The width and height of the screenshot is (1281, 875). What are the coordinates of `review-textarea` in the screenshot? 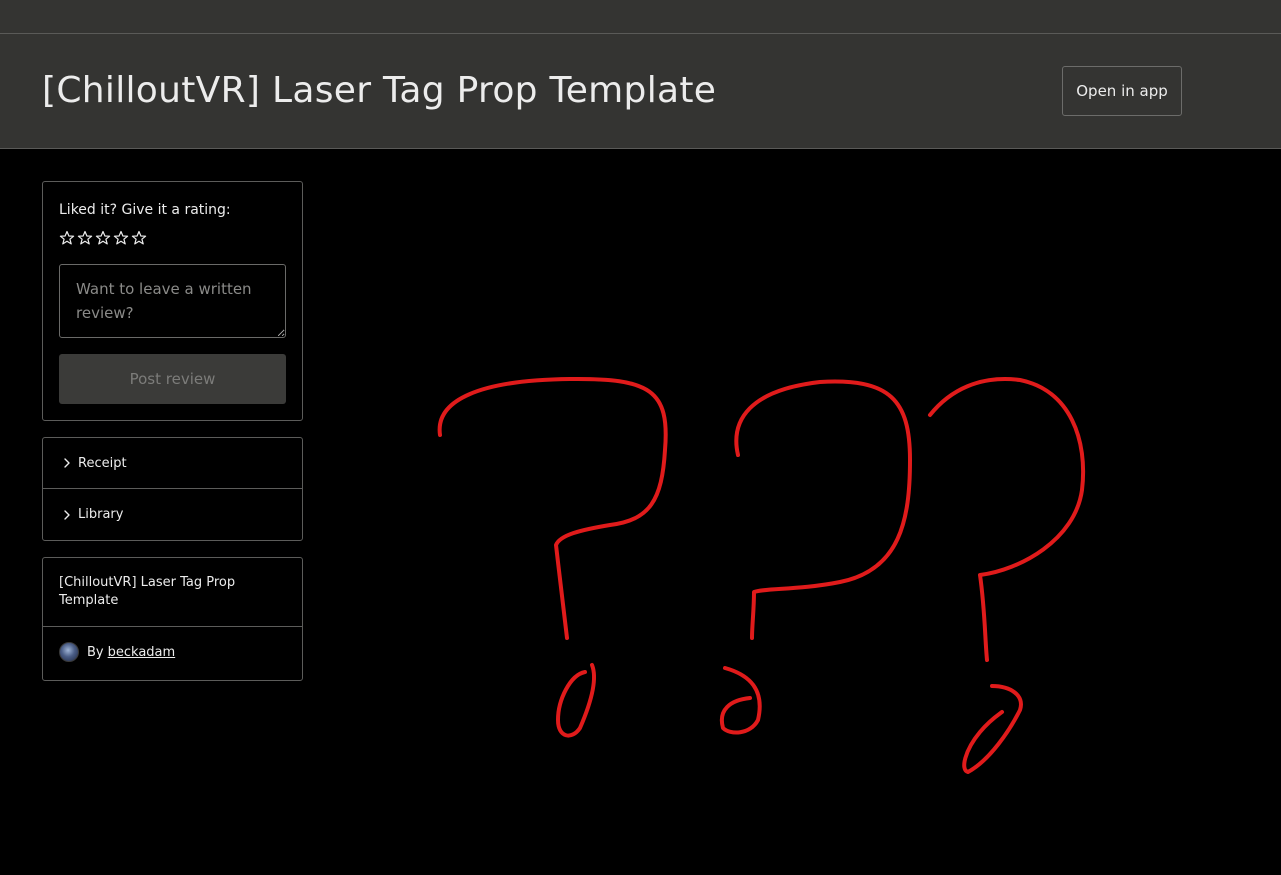 It's located at (172, 301).